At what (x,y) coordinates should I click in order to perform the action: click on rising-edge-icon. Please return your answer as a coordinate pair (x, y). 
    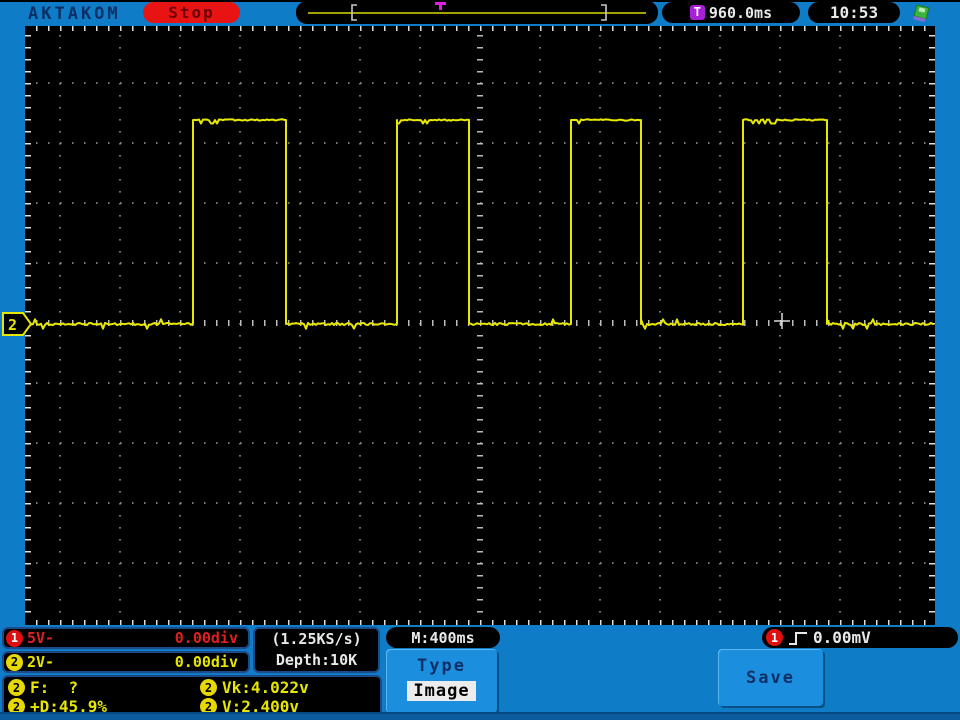
    Looking at the image, I should click on (798, 638).